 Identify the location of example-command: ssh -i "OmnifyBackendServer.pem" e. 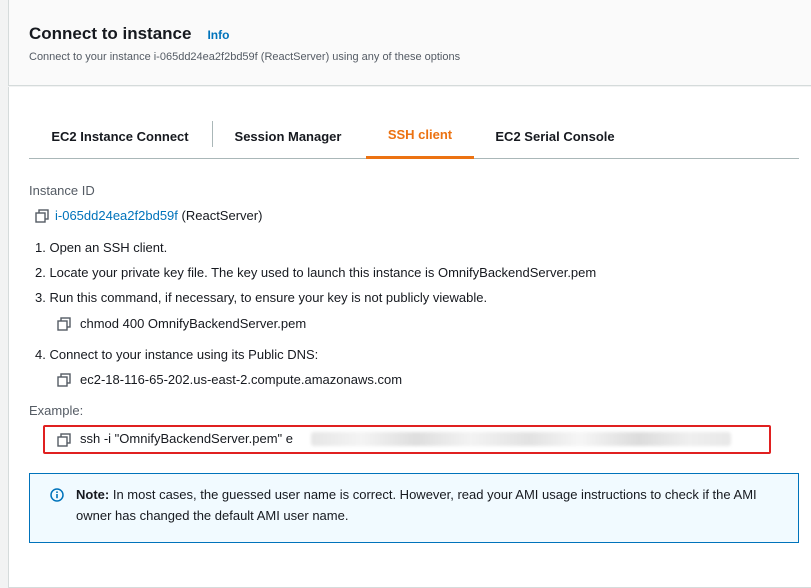
(186, 438).